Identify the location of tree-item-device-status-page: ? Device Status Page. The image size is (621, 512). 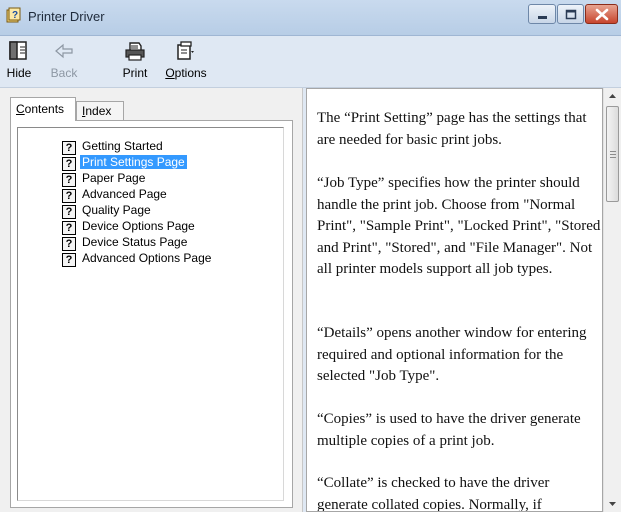
(125, 242).